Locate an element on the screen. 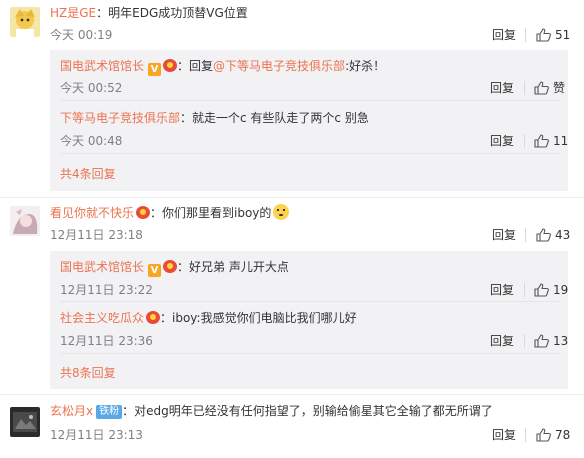  comment-text-line: 看见你就不快乐 ：你们那里看到iboy的 is located at coordinates (170, 212).